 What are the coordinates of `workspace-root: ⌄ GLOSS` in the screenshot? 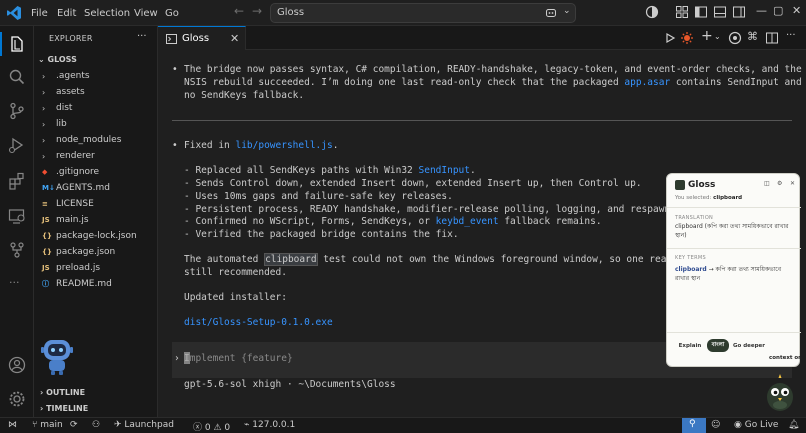 It's located at (57, 59).